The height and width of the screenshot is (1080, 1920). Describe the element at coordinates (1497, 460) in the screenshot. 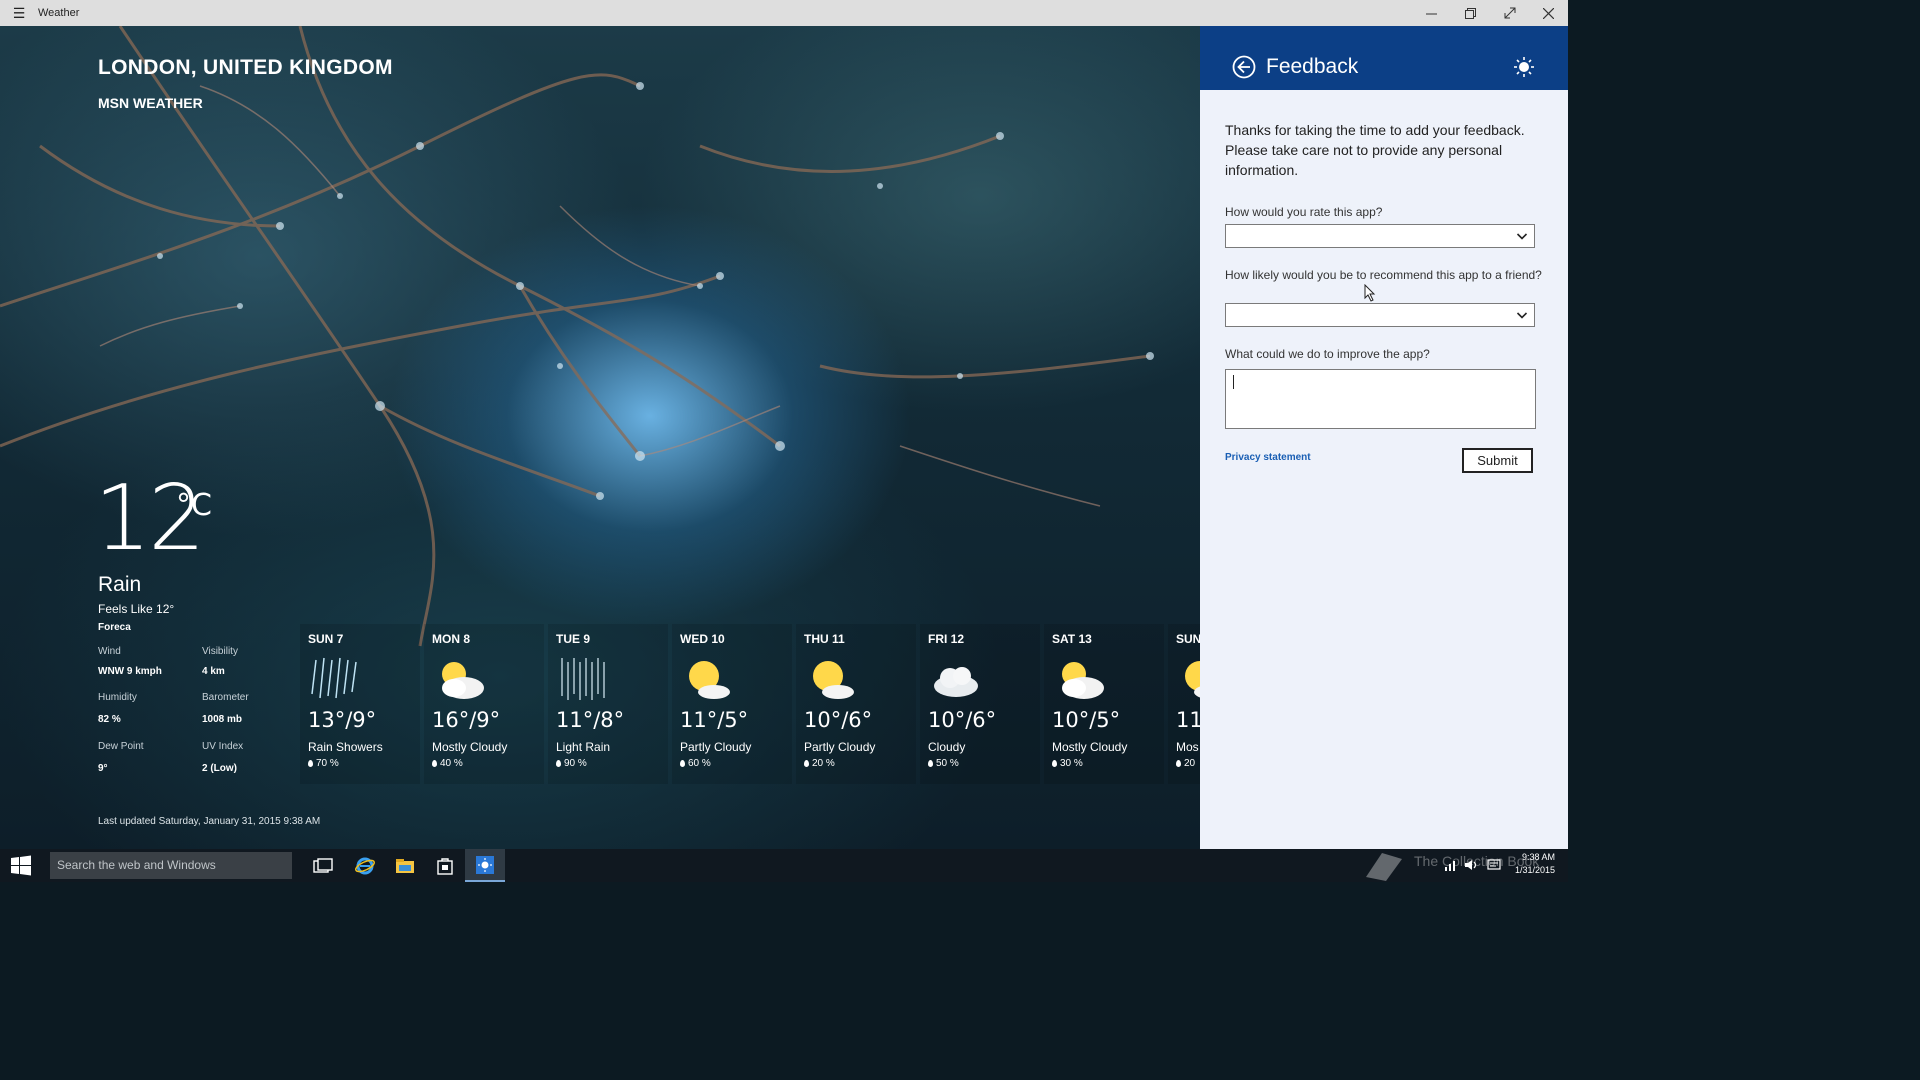

I see `submit-button: Submit` at that location.